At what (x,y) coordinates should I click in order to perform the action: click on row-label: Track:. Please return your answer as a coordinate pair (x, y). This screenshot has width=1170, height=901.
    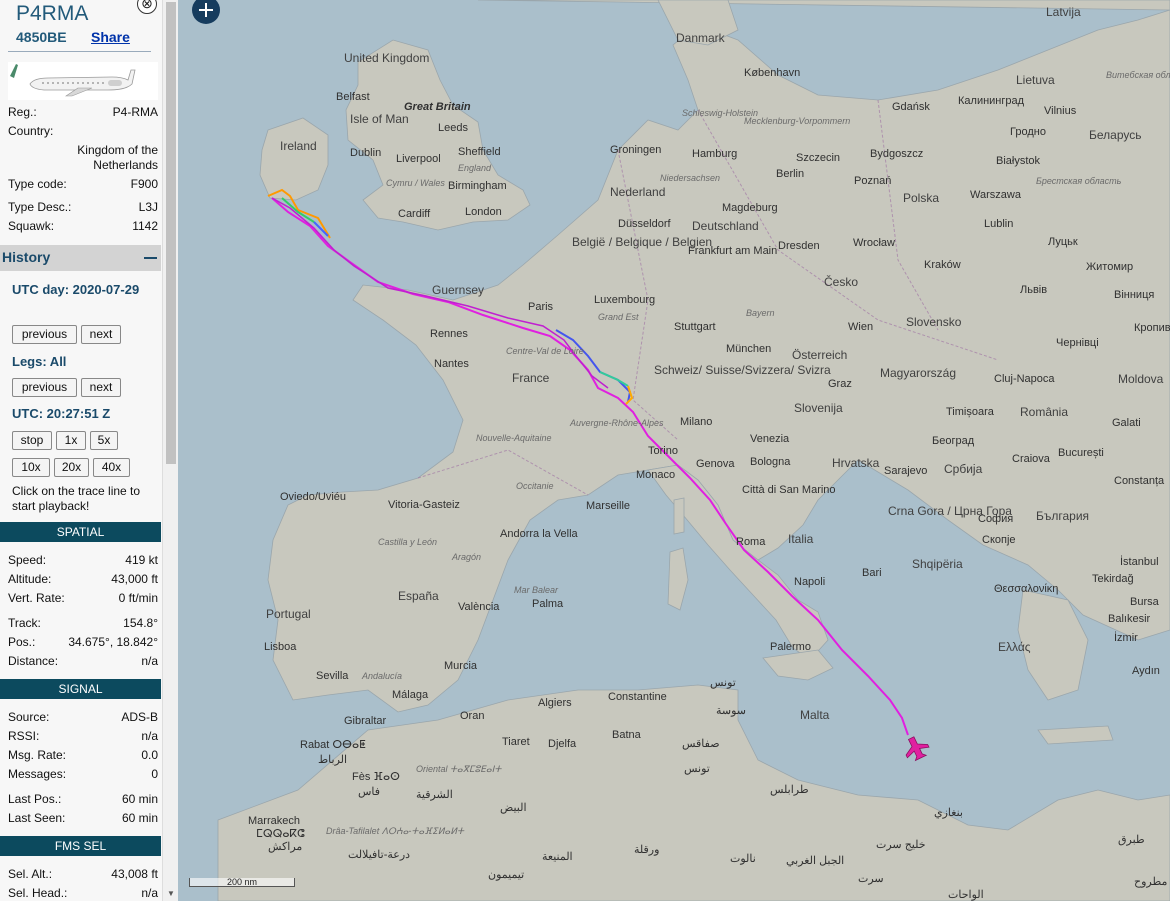
    Looking at the image, I should click on (24, 623).